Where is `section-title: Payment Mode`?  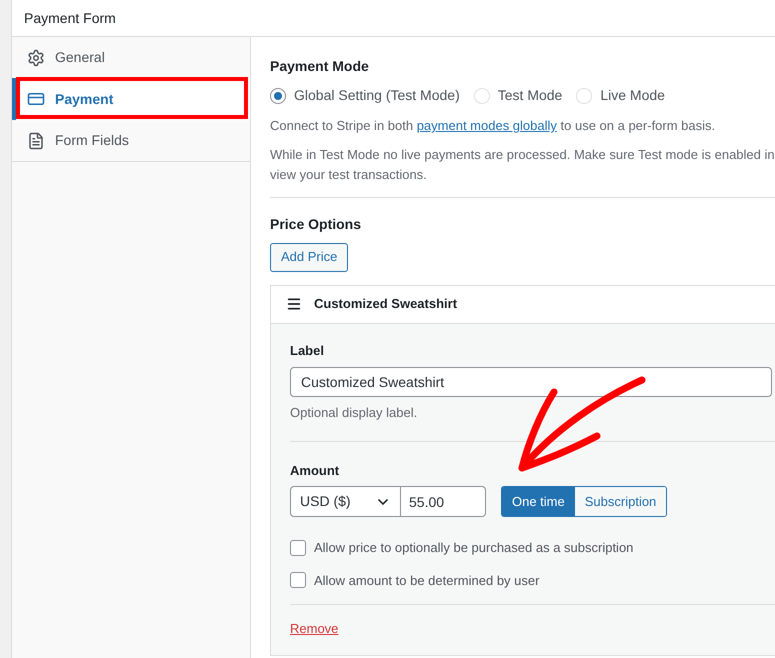
section-title: Payment Mode is located at coordinates (320, 66).